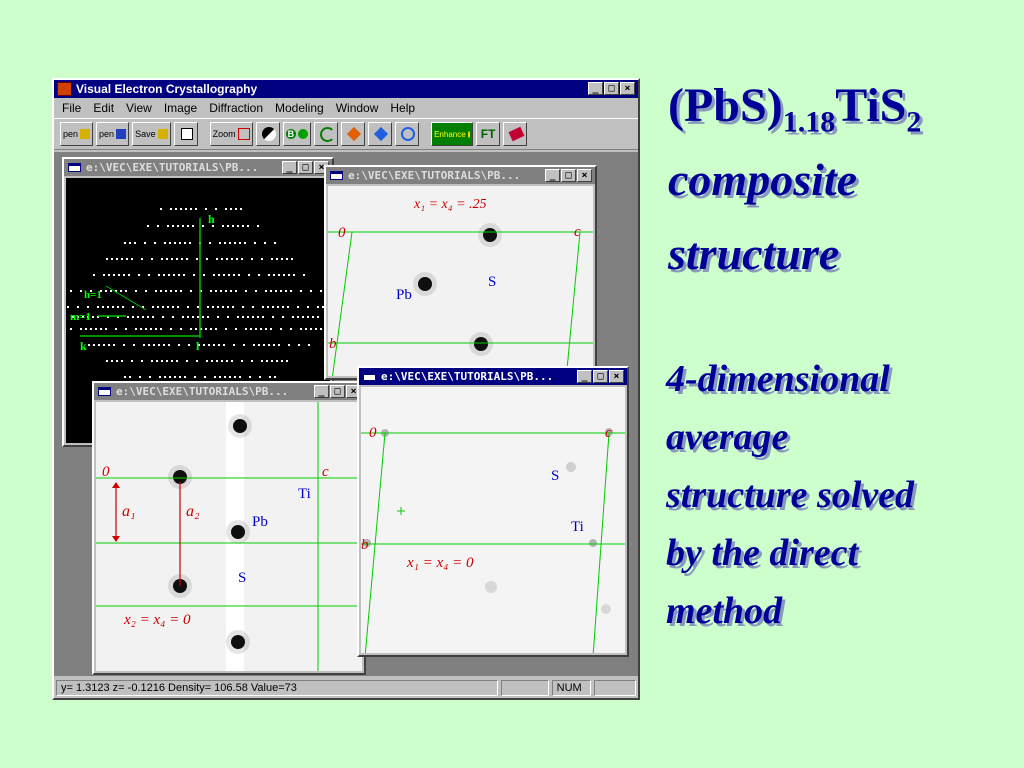 The width and height of the screenshot is (1024, 768). I want to click on enhance-button: Enhance, so click(452, 134).